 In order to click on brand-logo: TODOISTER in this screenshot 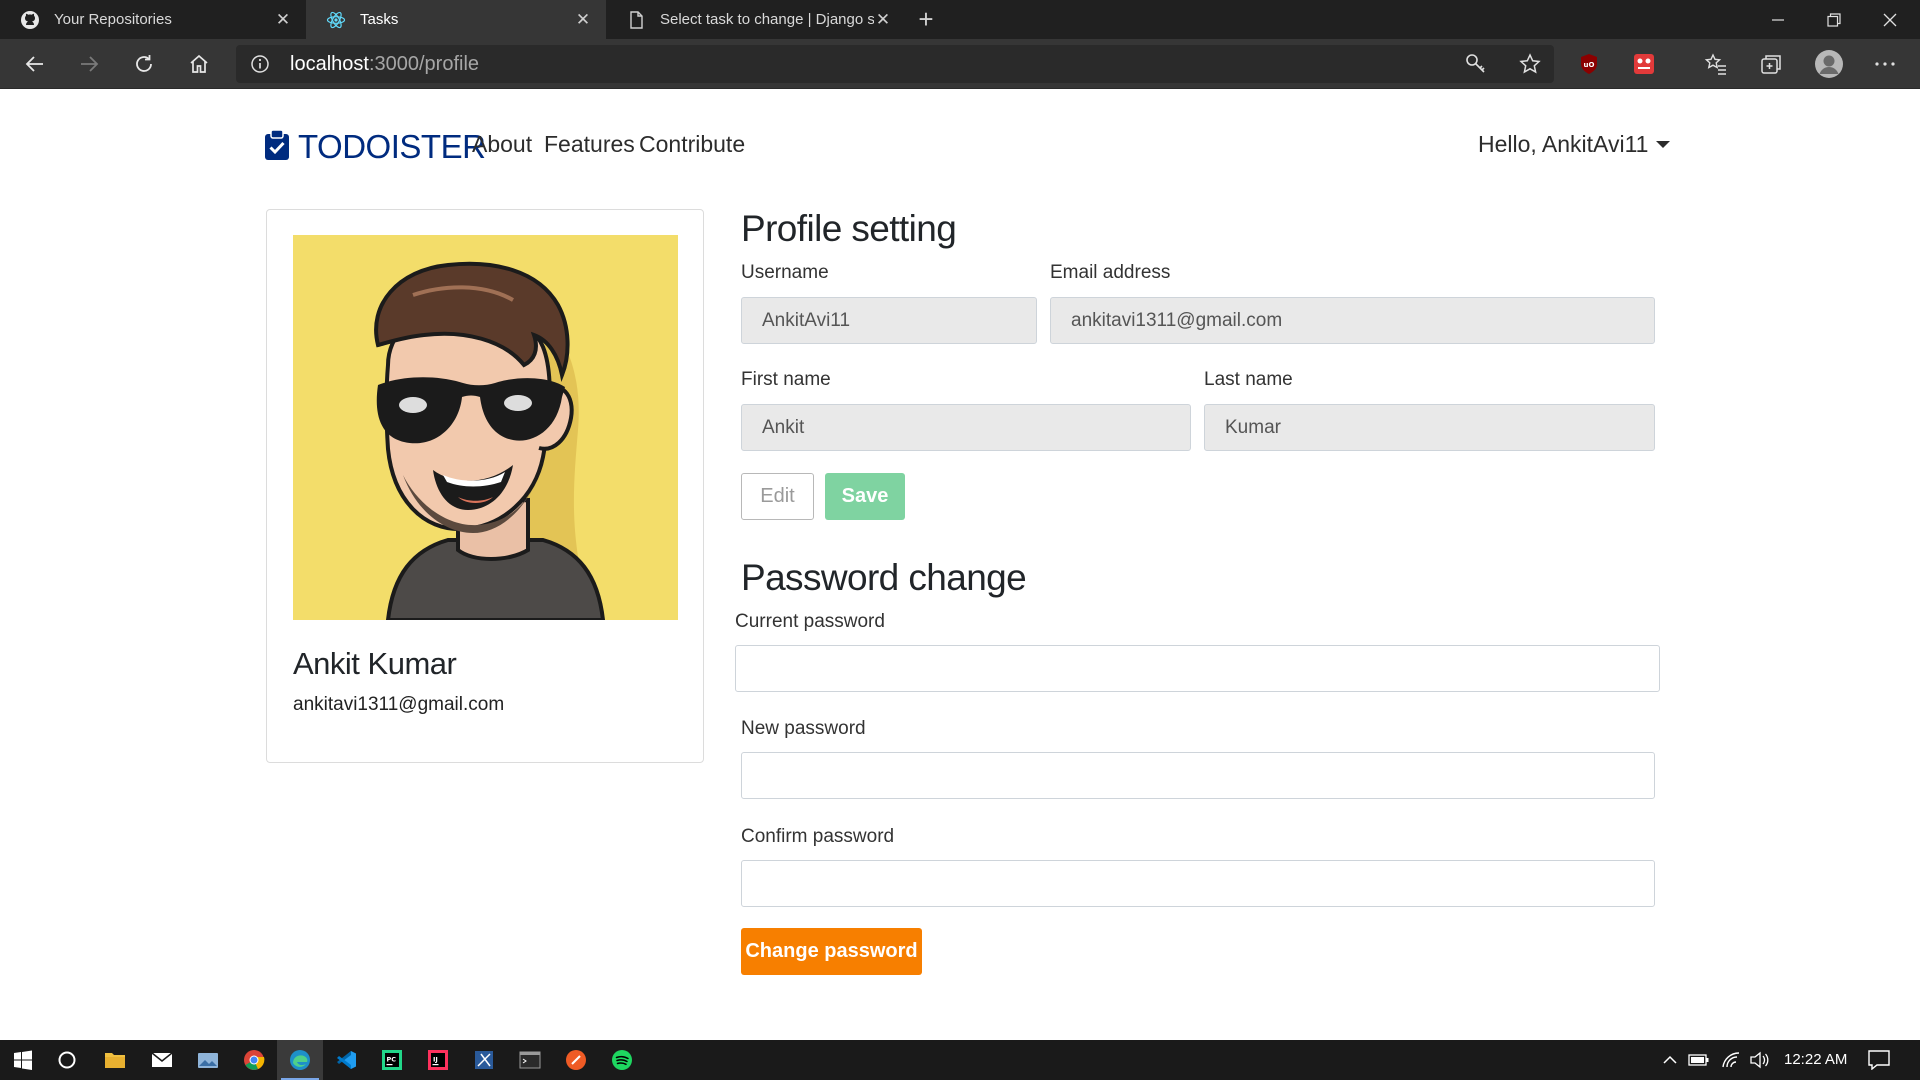, I will do `click(375, 147)`.